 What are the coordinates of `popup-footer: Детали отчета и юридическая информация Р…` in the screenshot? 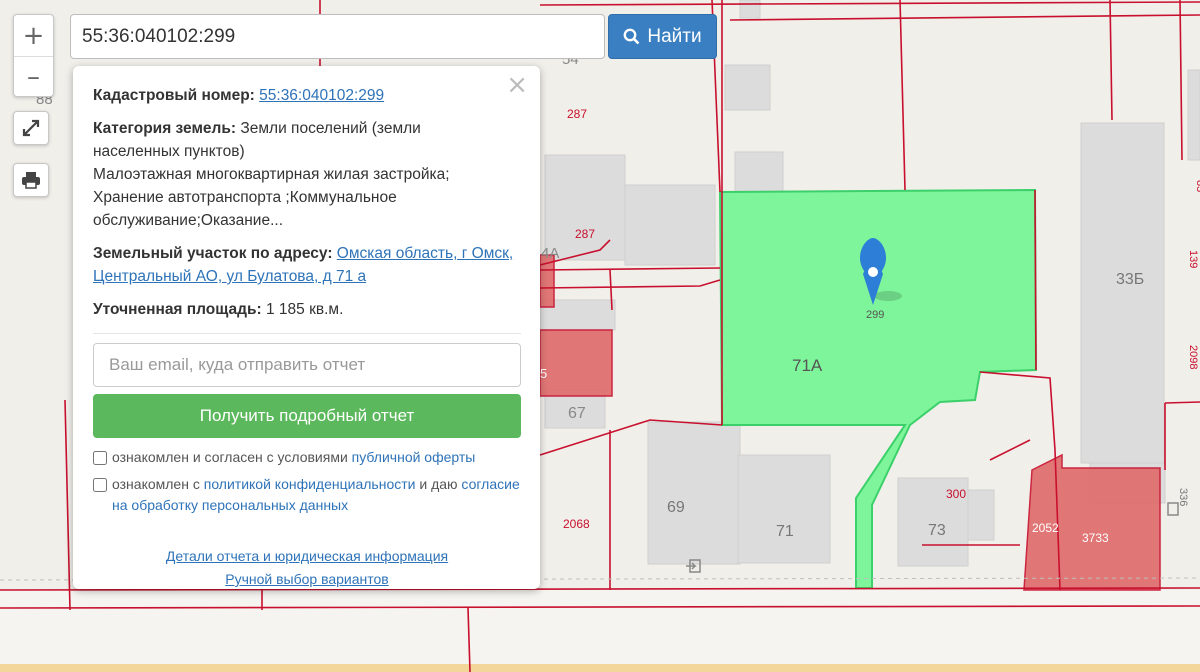 It's located at (307, 568).